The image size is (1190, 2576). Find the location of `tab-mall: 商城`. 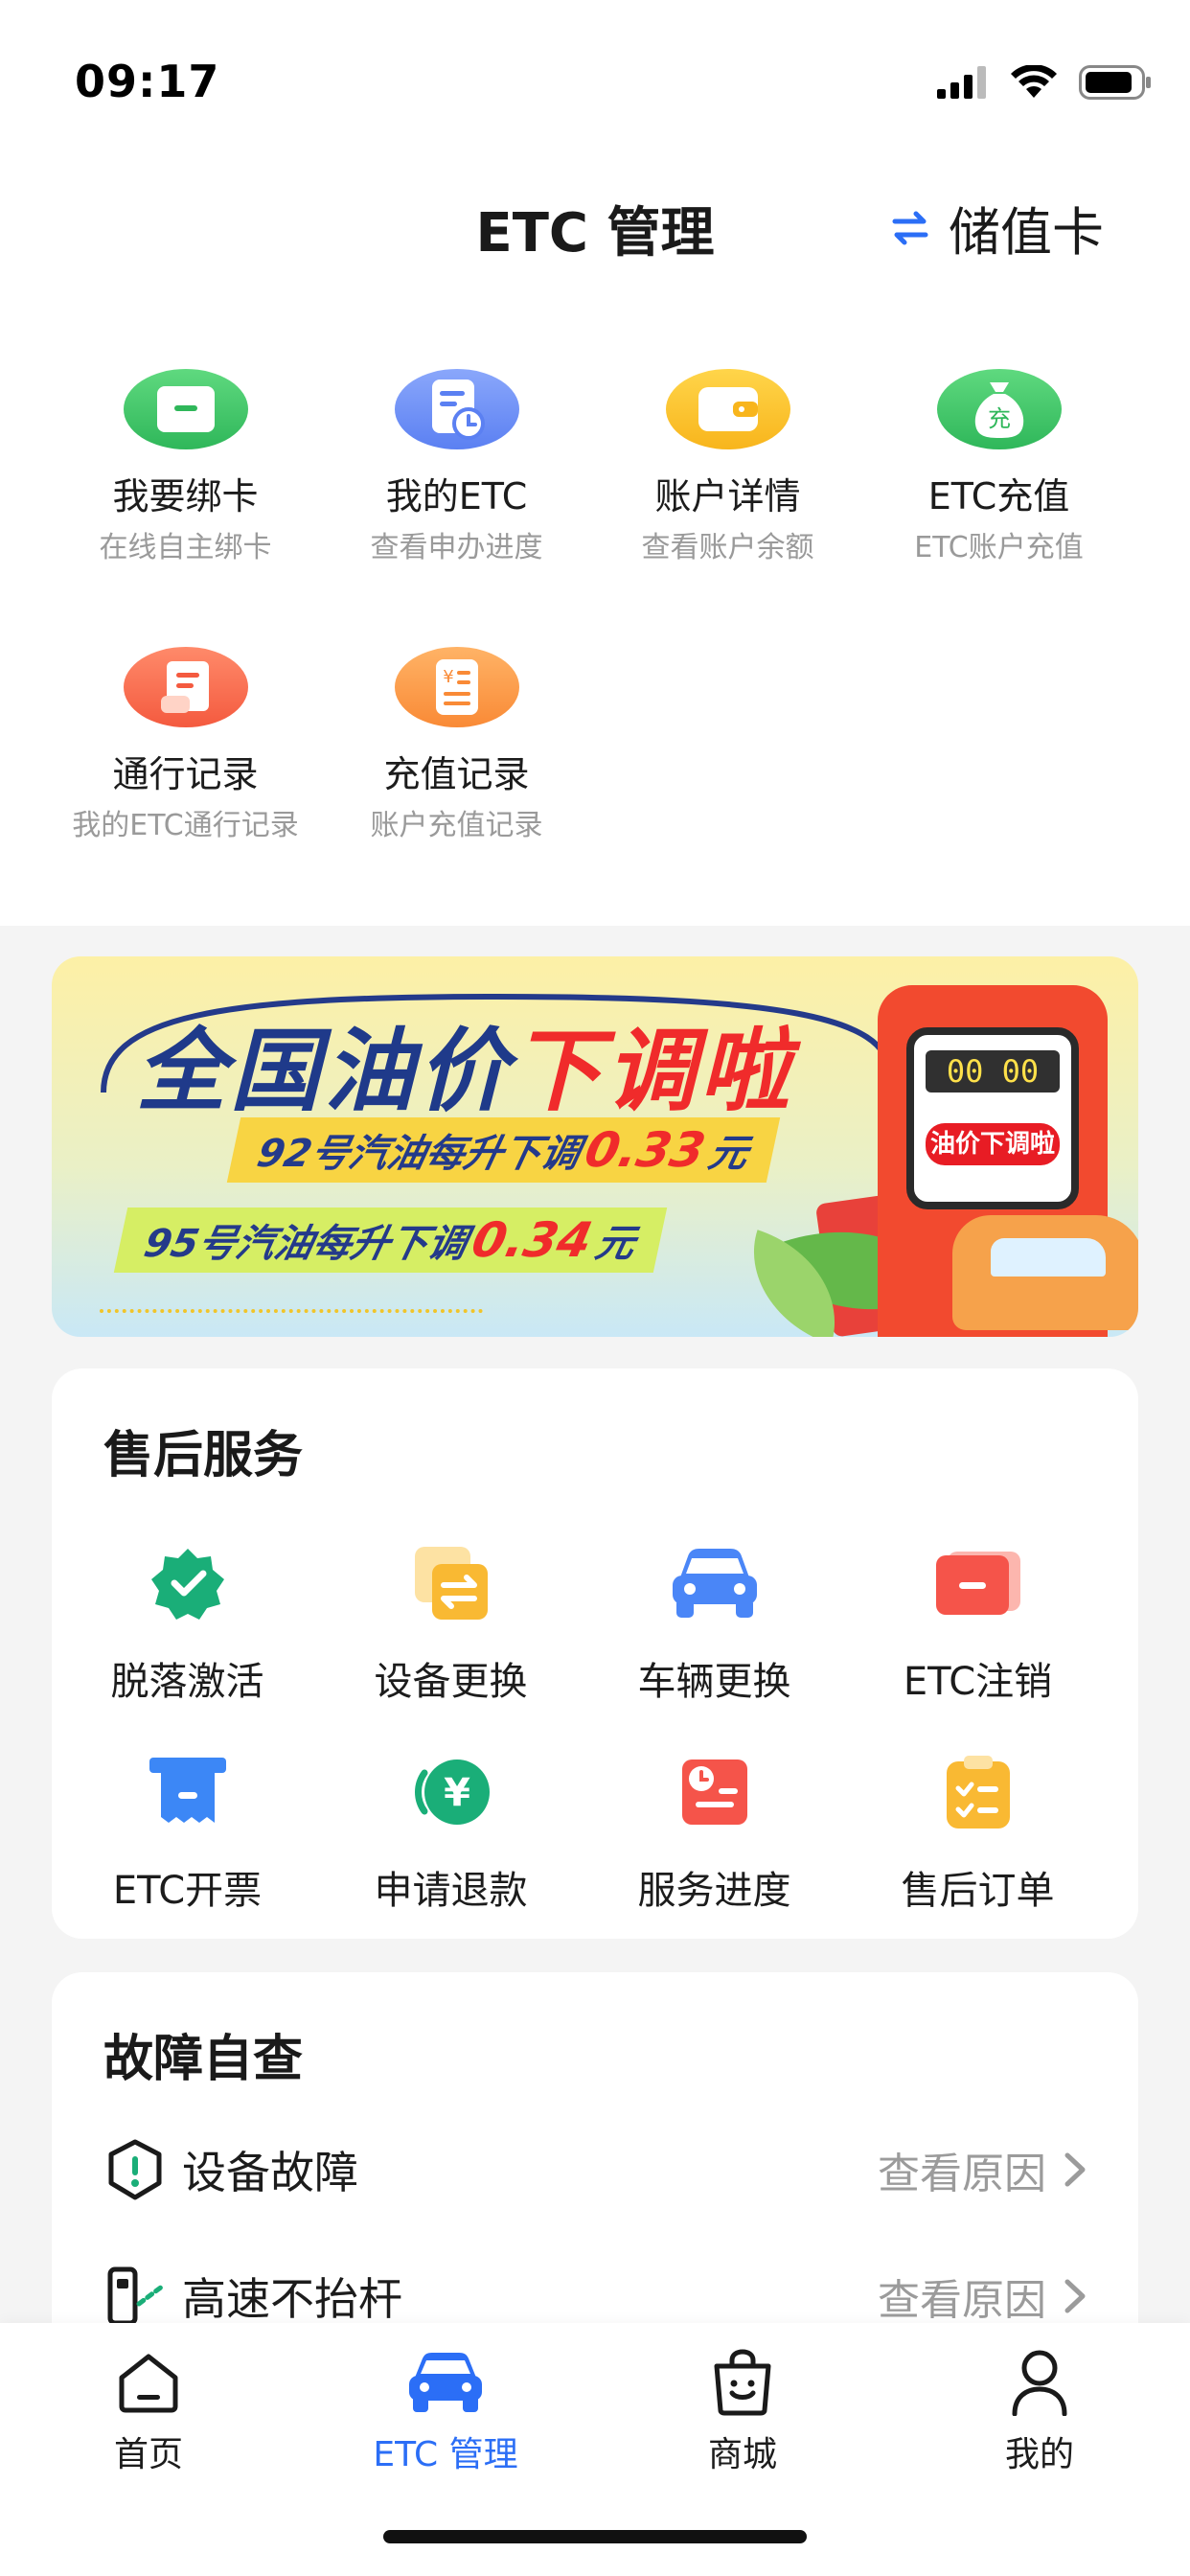

tab-mall: 商城 is located at coordinates (743, 2420).